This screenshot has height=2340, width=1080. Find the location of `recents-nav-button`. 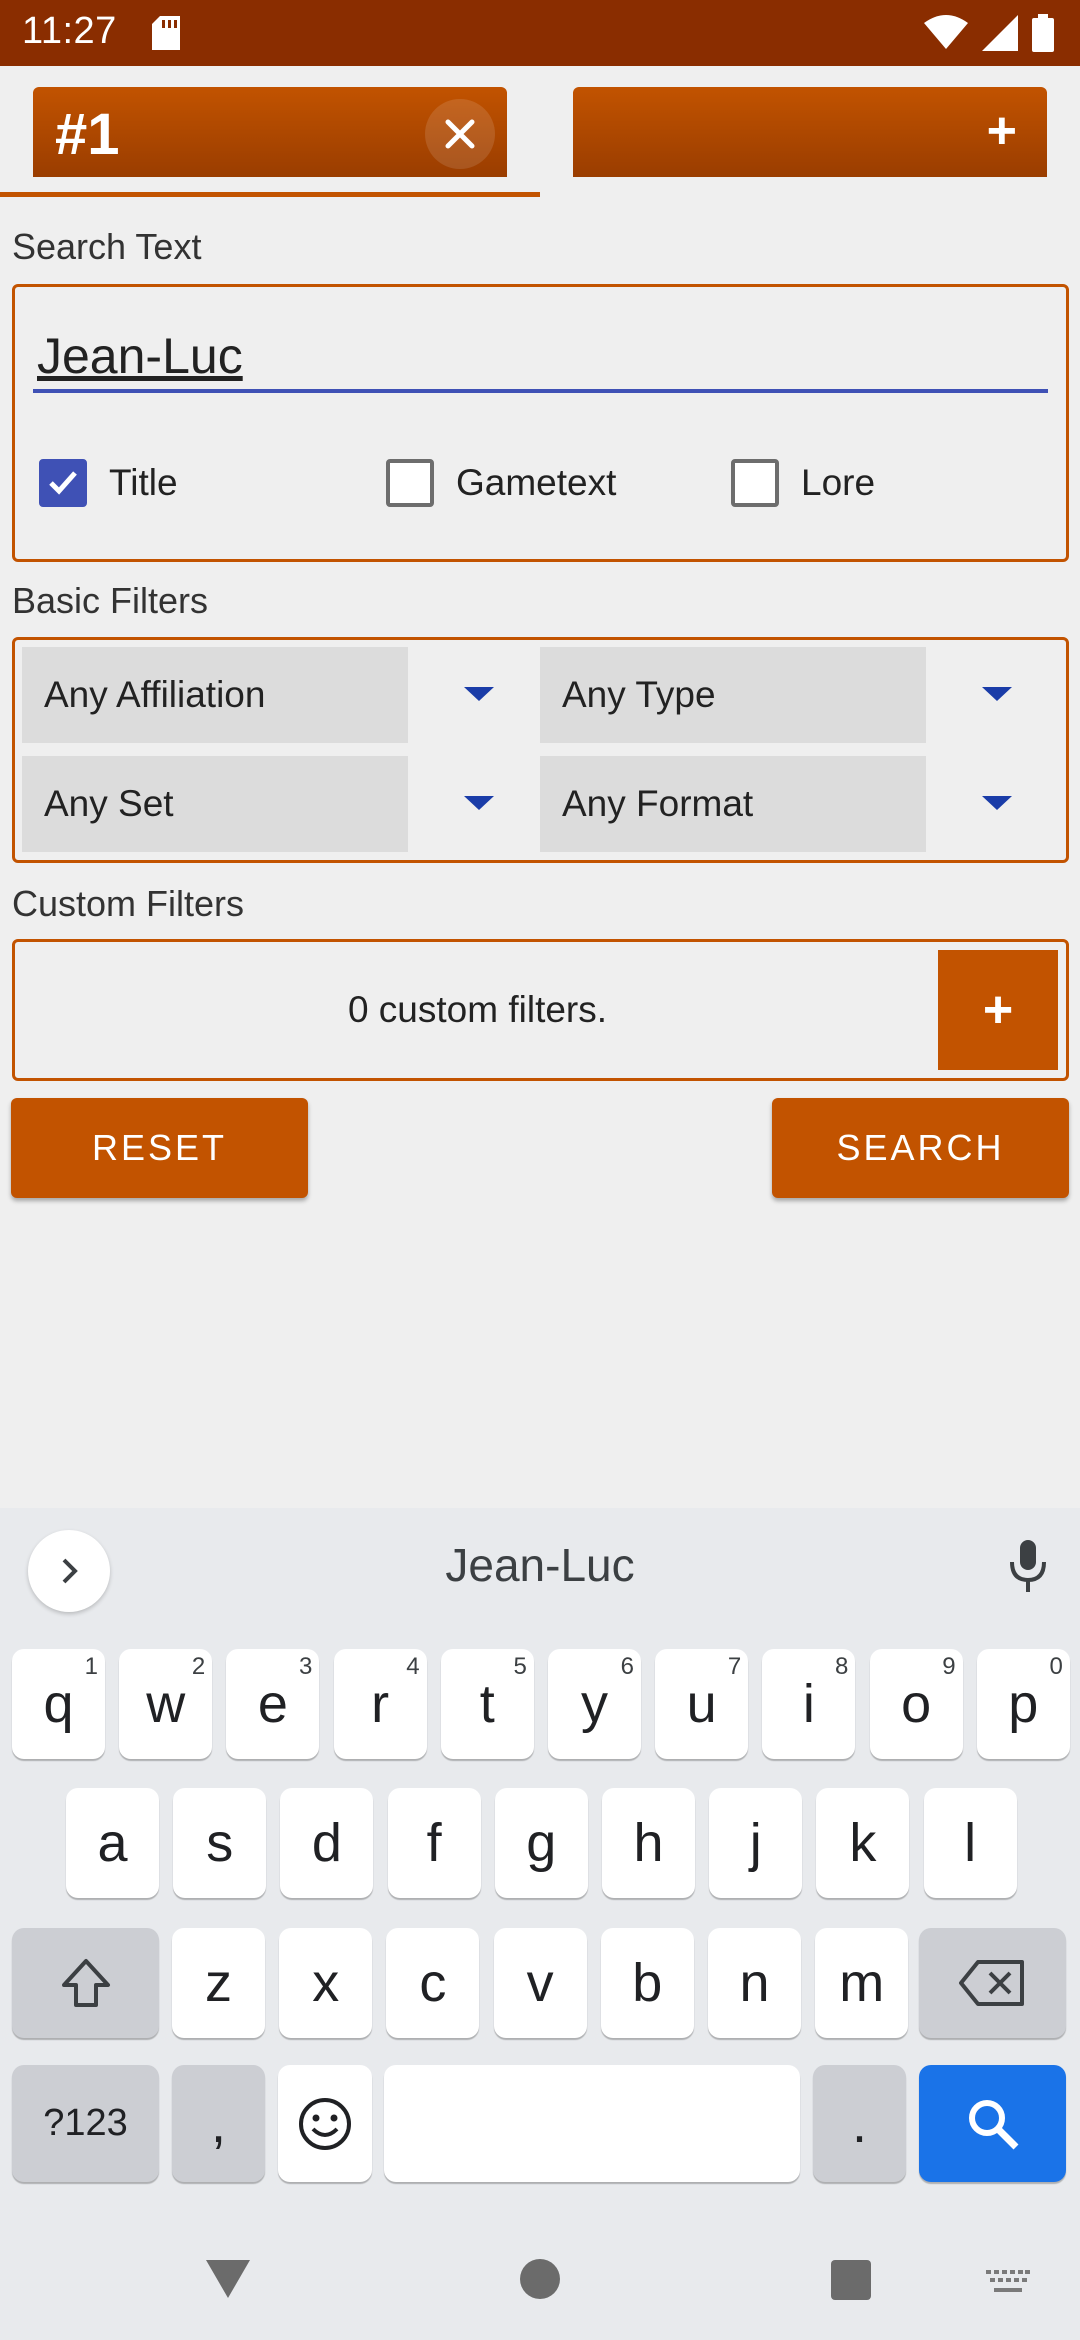

recents-nav-button is located at coordinates (851, 2282).